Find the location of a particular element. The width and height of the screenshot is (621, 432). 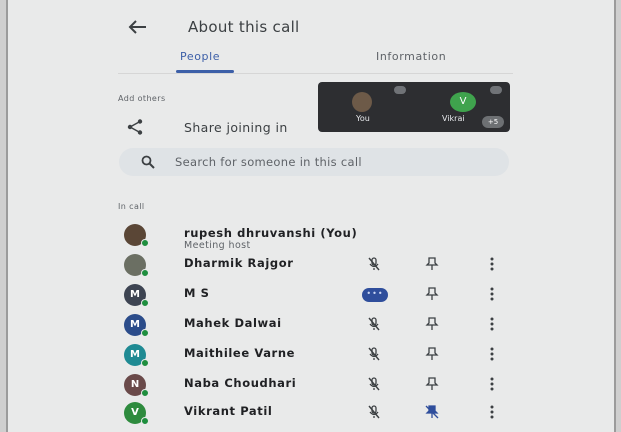

avatar: N is located at coordinates (136, 385).